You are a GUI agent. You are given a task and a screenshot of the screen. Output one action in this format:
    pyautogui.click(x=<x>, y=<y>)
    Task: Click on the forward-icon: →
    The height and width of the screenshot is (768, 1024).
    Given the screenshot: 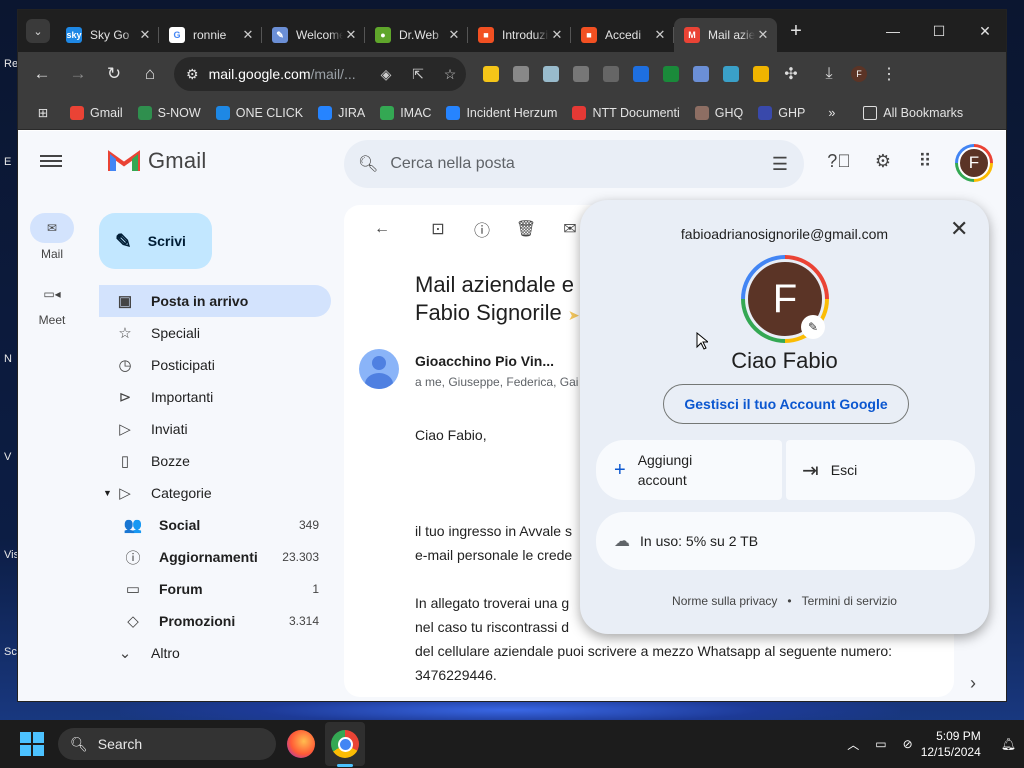 What is the action you would take?
    pyautogui.click(x=78, y=74)
    